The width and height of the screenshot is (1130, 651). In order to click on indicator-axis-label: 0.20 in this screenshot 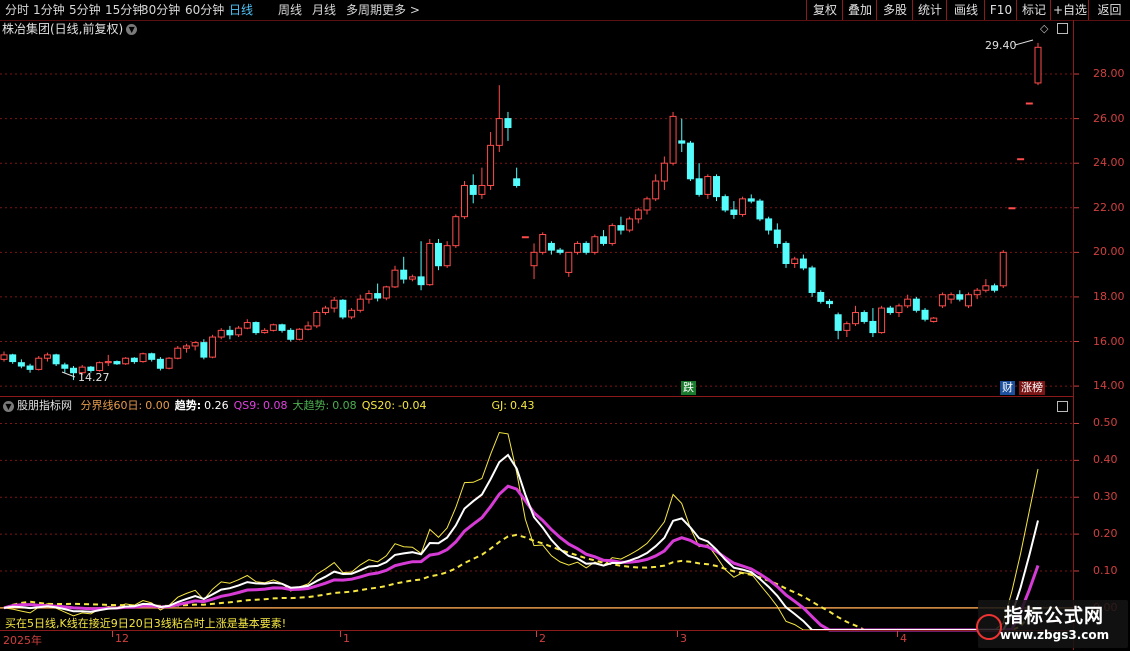, I will do `click(1105, 534)`.